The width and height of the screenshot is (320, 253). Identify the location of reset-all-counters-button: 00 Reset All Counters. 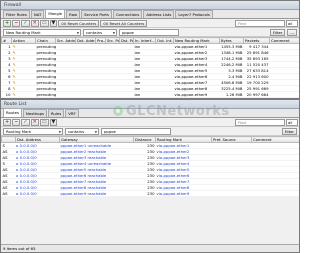
(124, 23).